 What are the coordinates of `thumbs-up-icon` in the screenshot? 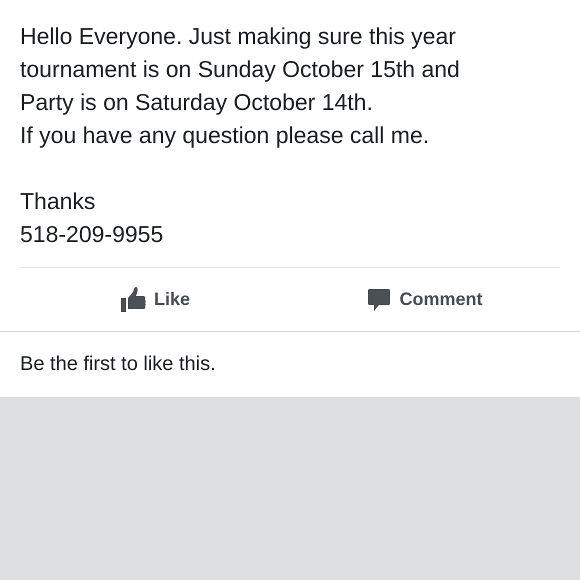 It's located at (133, 299).